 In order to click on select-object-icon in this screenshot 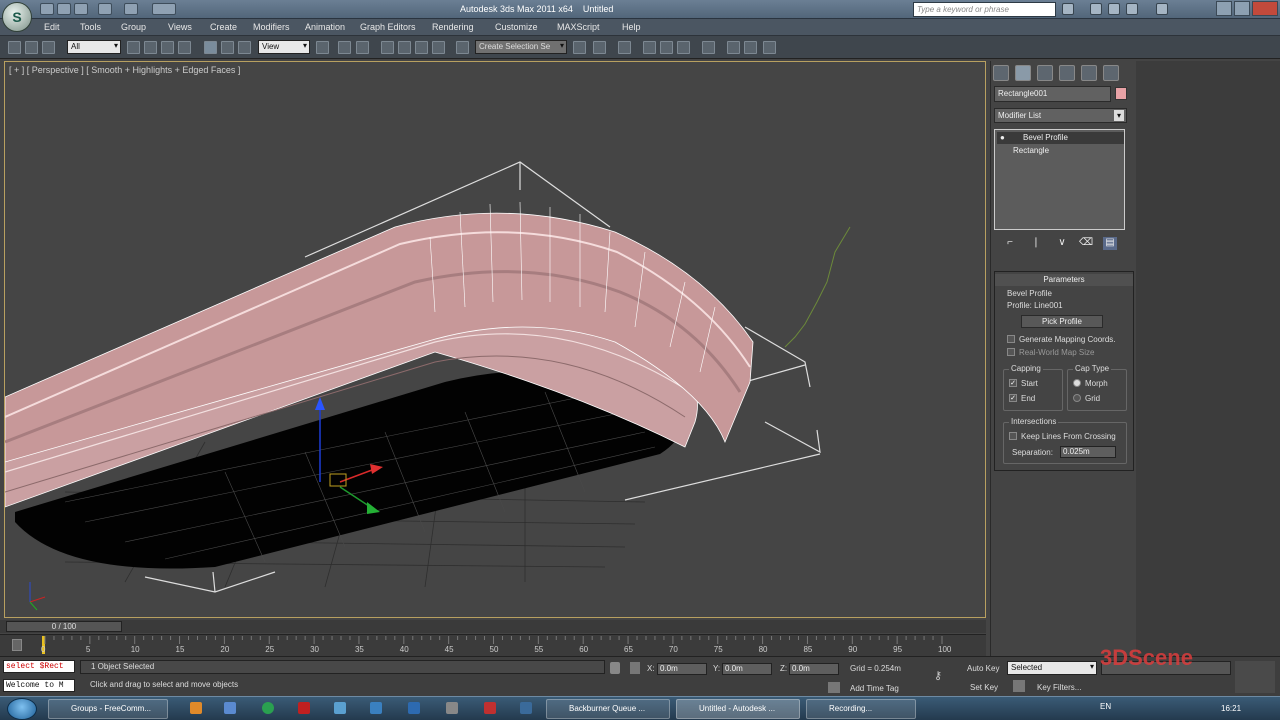, I will do `click(133, 47)`.